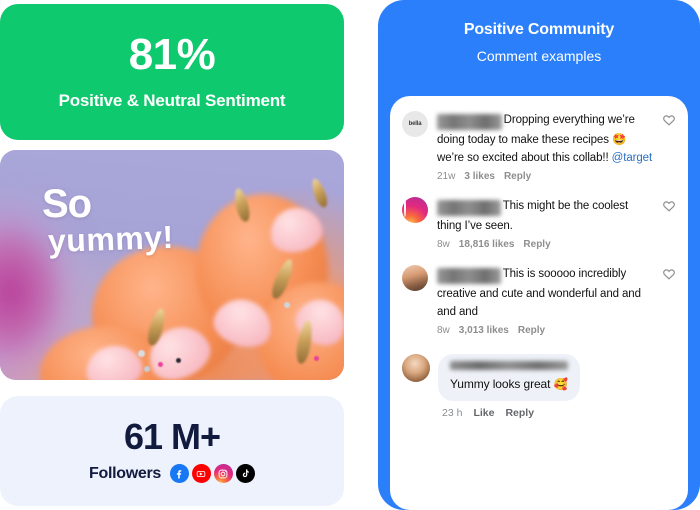 The height and width of the screenshot is (510, 700). Describe the element at coordinates (452, 413) in the screenshot. I see `comment-timestamp: 23 h` at that location.